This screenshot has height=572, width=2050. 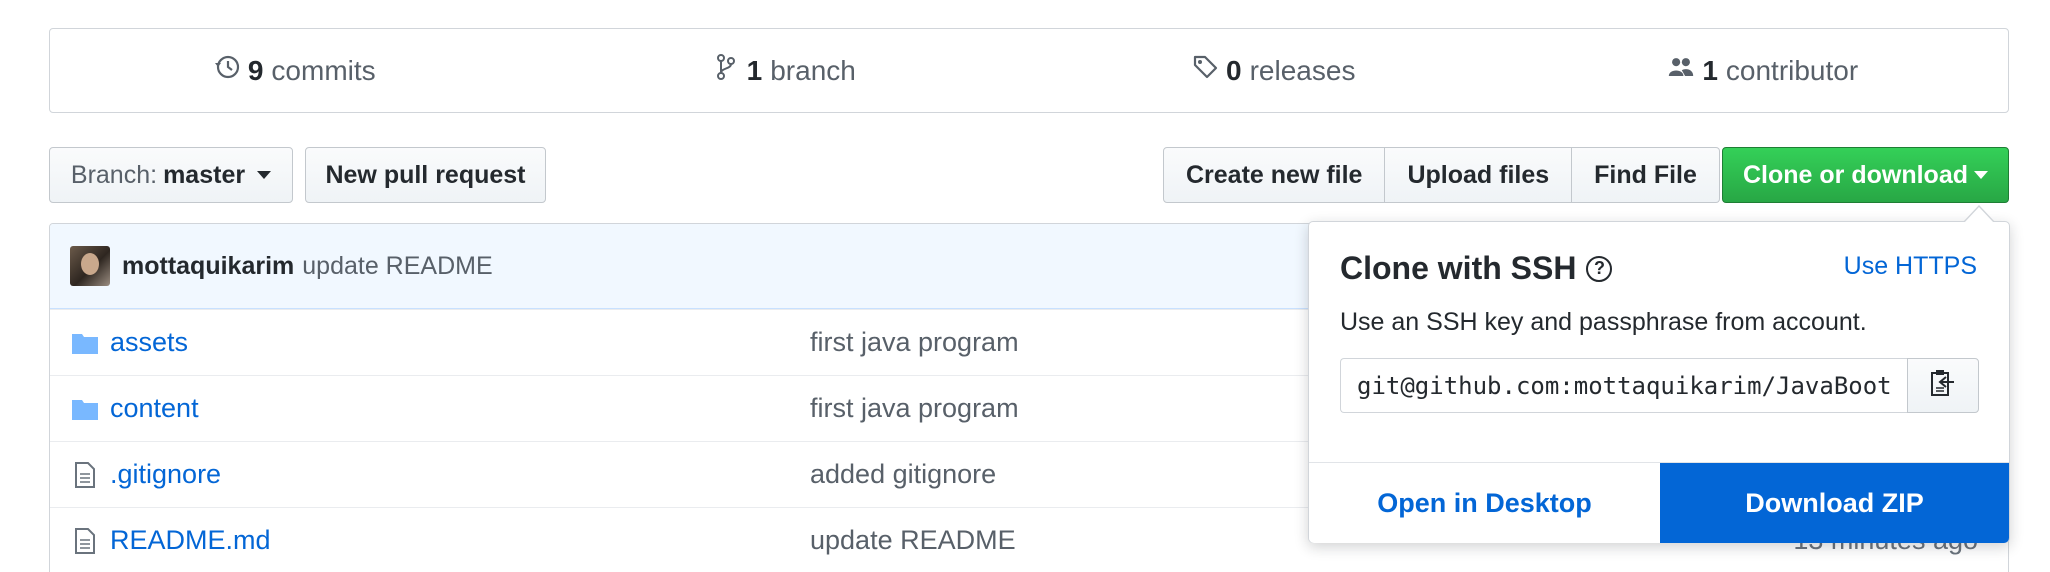 What do you see at coordinates (1710, 70) in the screenshot?
I see `contributors-count: 1` at bounding box center [1710, 70].